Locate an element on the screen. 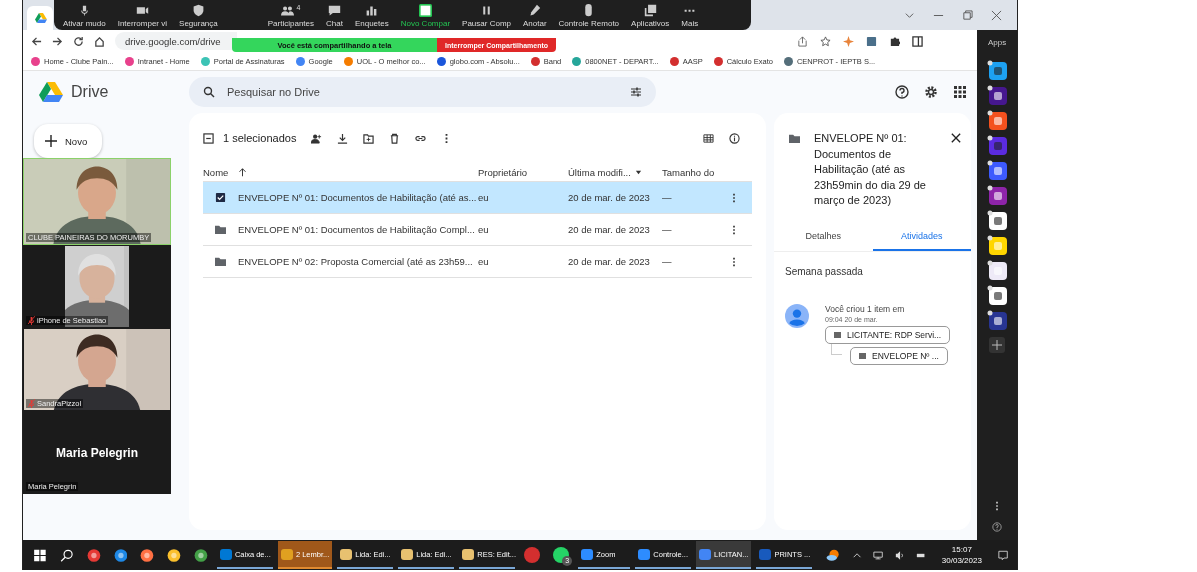 Image resolution: width=1197 pixels, height=572 pixels. toolbar-button: Novo Compar is located at coordinates (425, 16).